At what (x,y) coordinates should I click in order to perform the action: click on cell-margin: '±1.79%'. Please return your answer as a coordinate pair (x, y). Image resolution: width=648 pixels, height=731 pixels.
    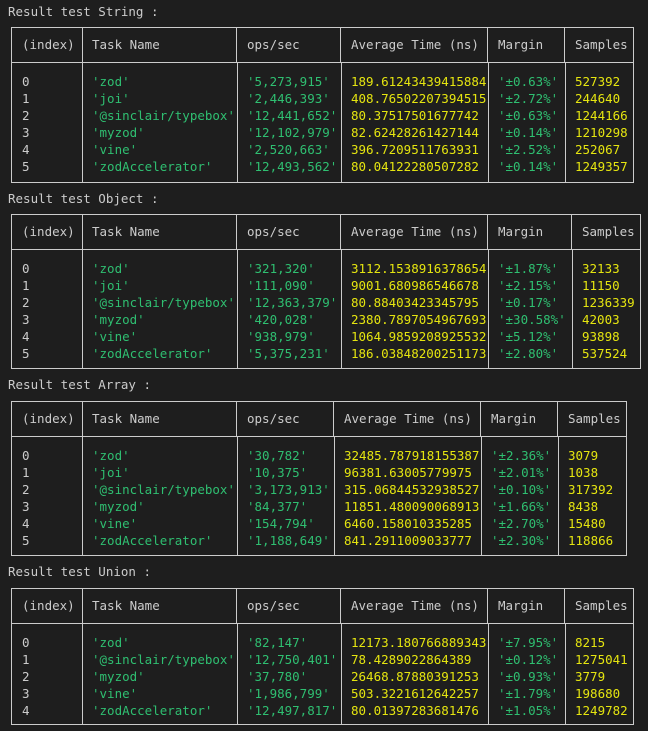
    Looking at the image, I should click on (528, 693).